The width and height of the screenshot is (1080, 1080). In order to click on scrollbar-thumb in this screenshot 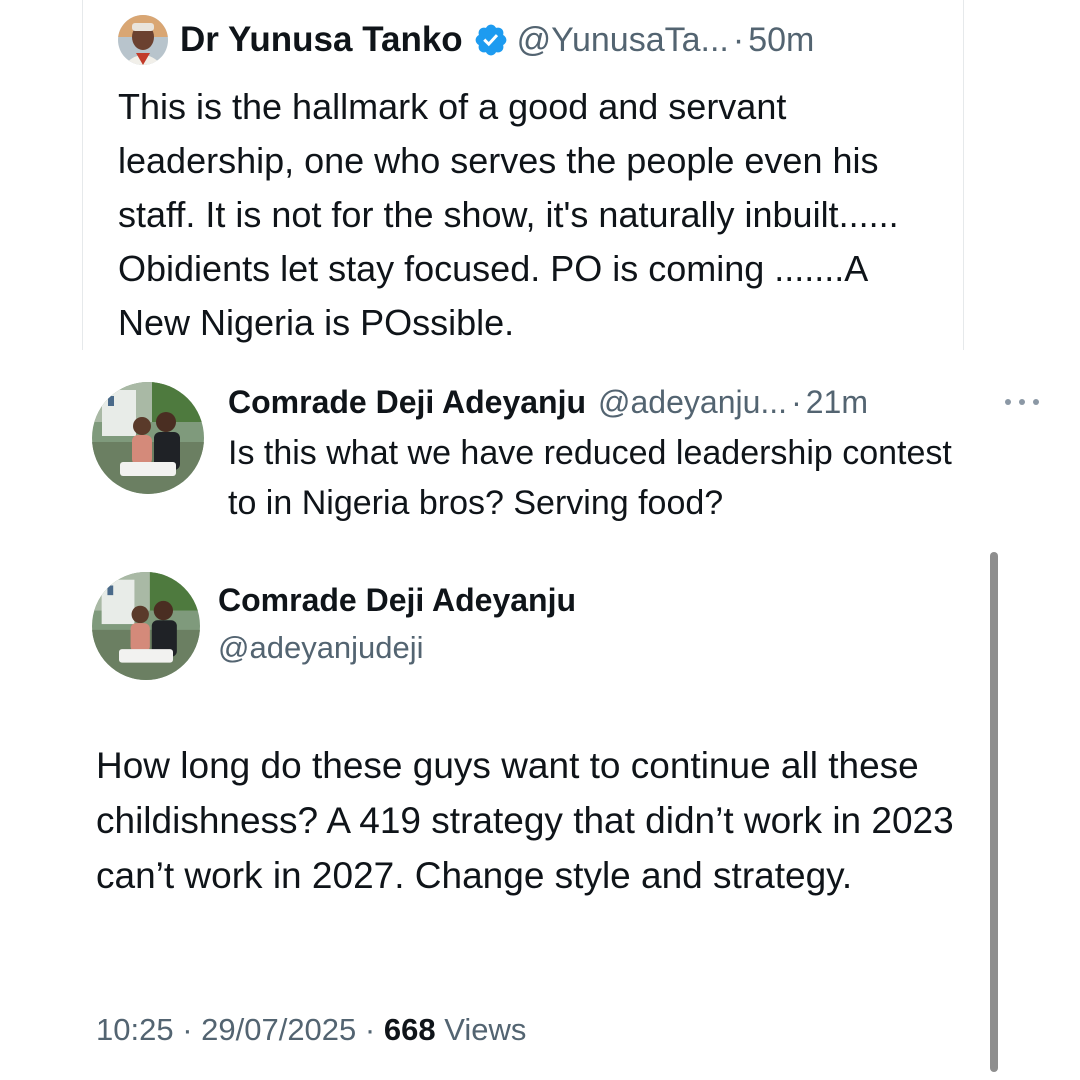, I will do `click(994, 812)`.